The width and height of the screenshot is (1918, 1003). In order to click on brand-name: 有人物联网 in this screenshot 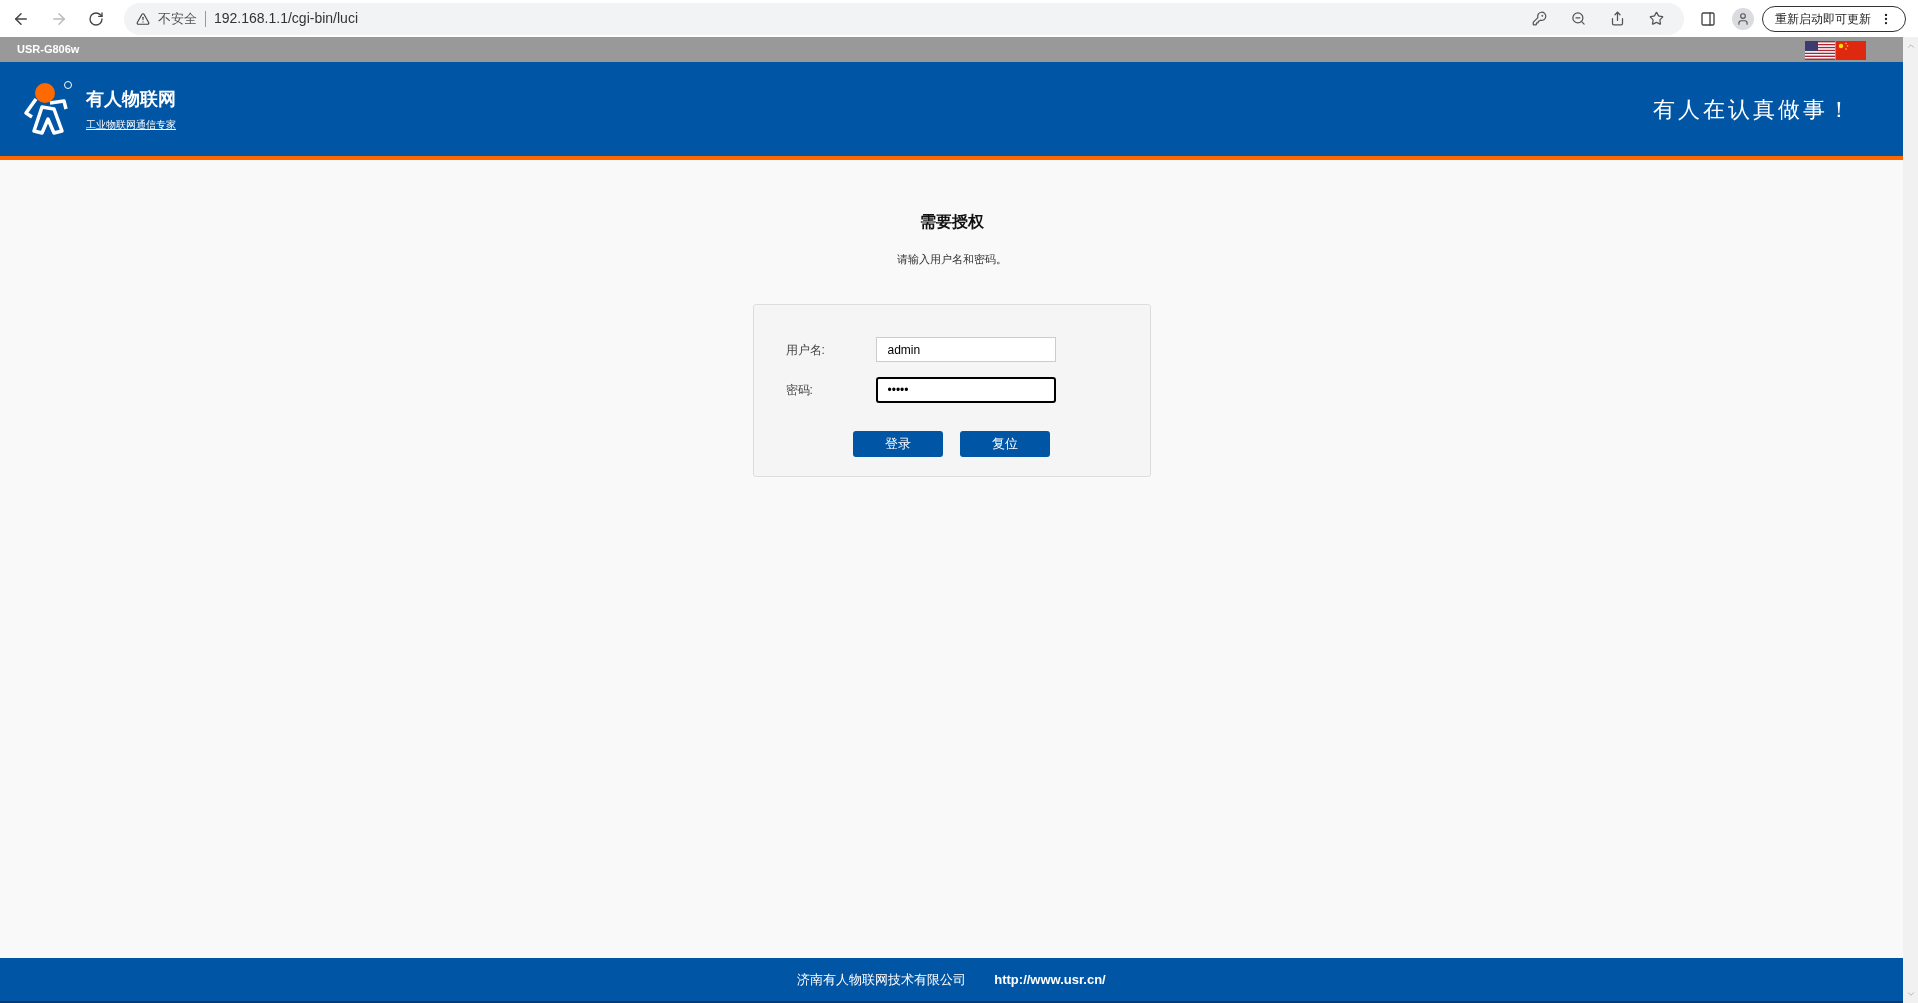, I will do `click(131, 99)`.